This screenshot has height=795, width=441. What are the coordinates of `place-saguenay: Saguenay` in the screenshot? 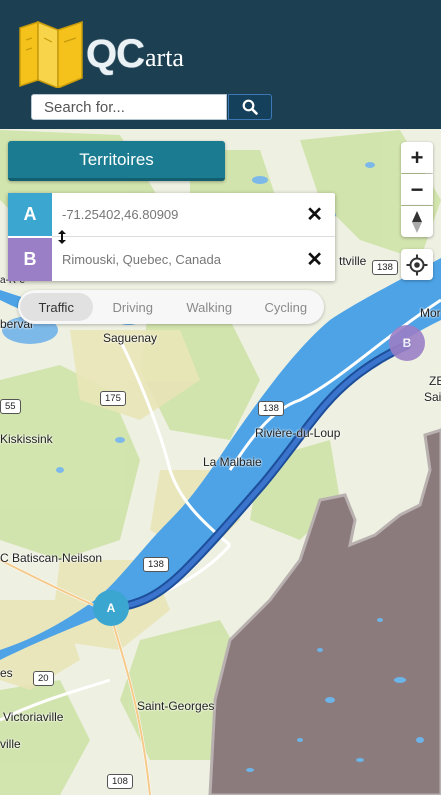 It's located at (130, 338).